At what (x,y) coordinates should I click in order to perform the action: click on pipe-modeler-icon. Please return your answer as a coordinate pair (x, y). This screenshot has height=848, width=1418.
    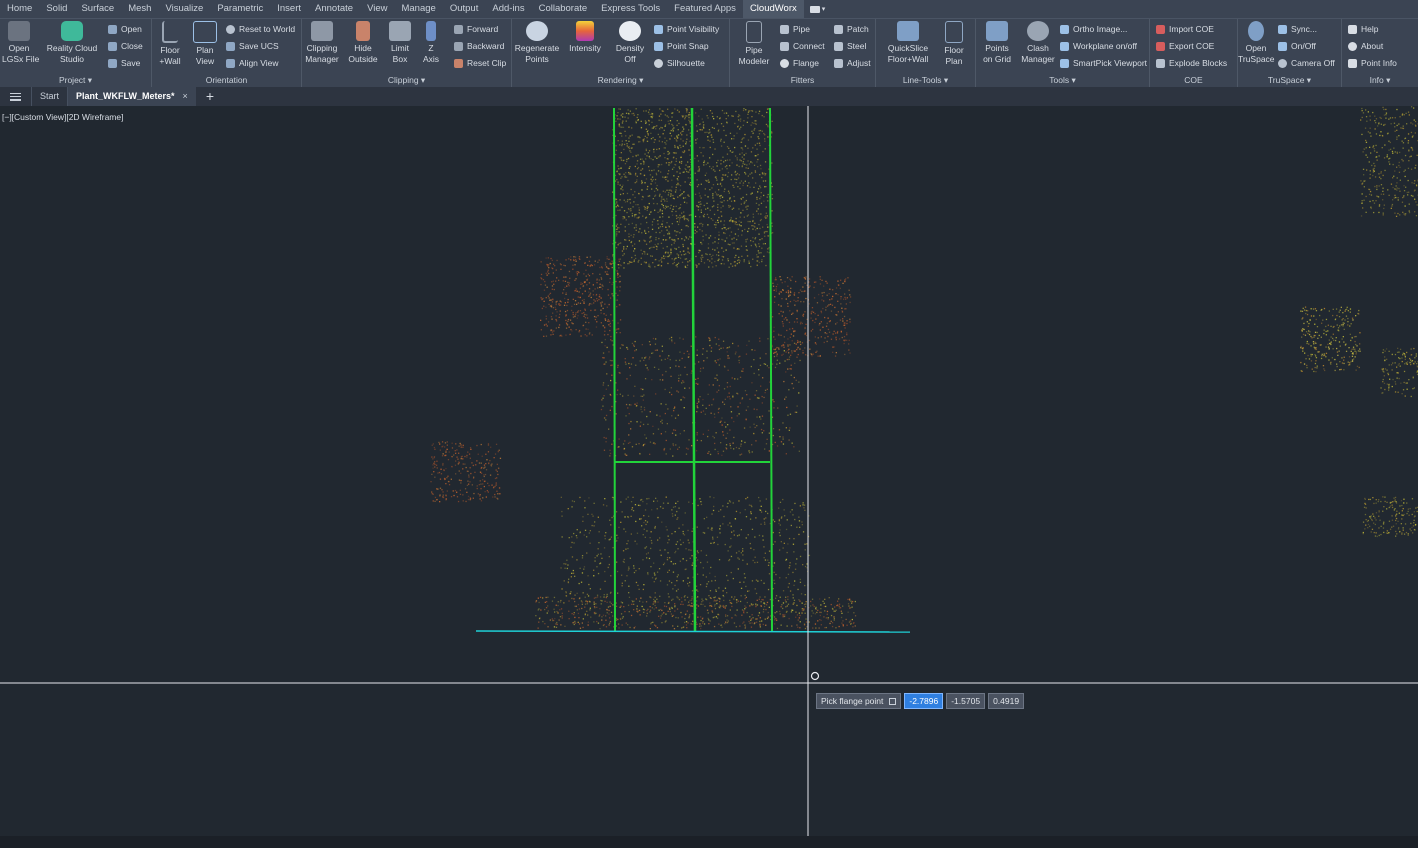
    Looking at the image, I should click on (754, 32).